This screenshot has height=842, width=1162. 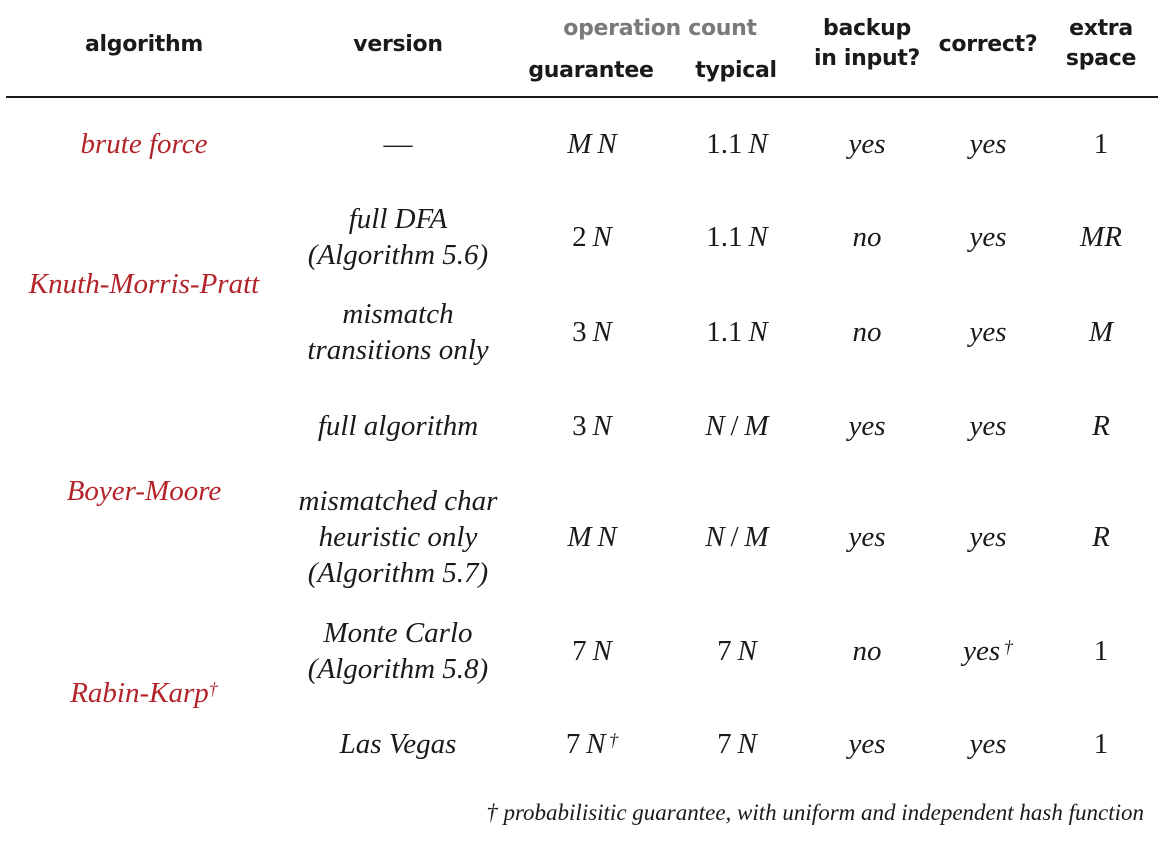 I want to click on version-line: (Algorithm 5.6), so click(x=398, y=255).